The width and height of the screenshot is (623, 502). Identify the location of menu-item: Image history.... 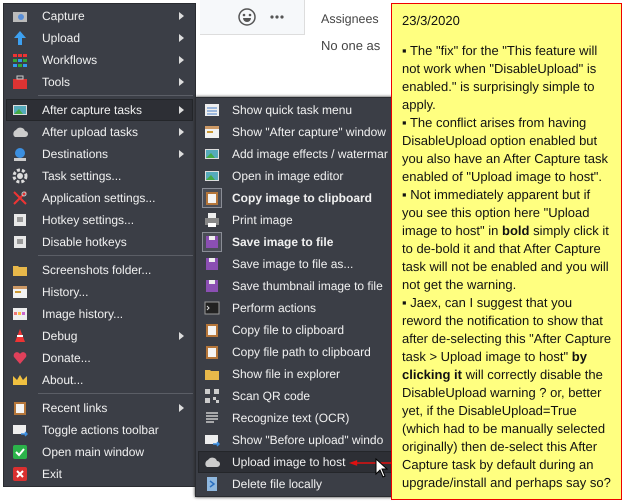
(99, 314).